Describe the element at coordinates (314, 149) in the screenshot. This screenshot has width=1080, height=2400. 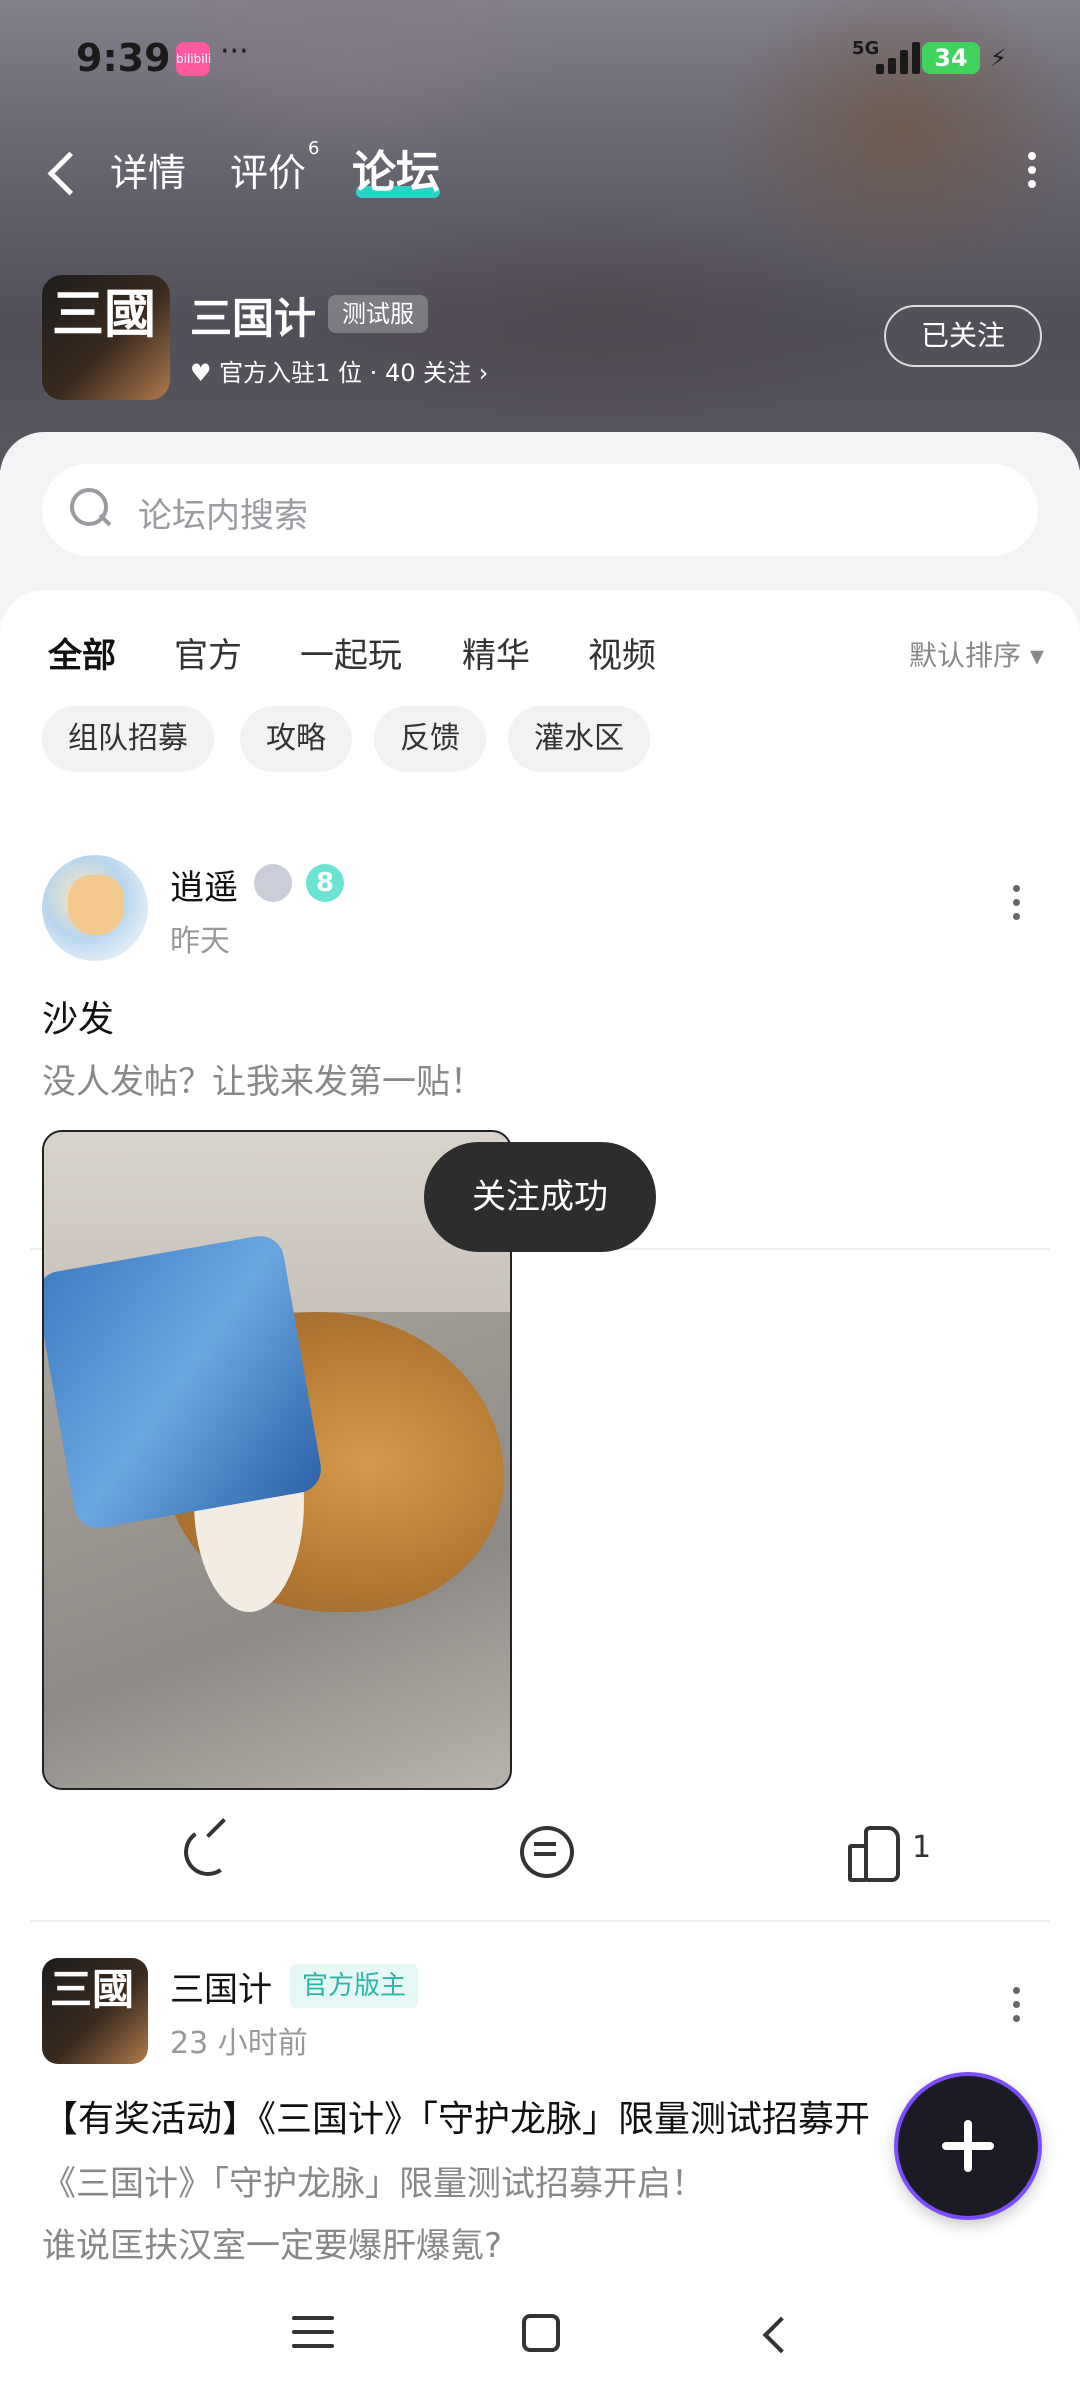
I see `reviews-count-badge: 6` at that location.